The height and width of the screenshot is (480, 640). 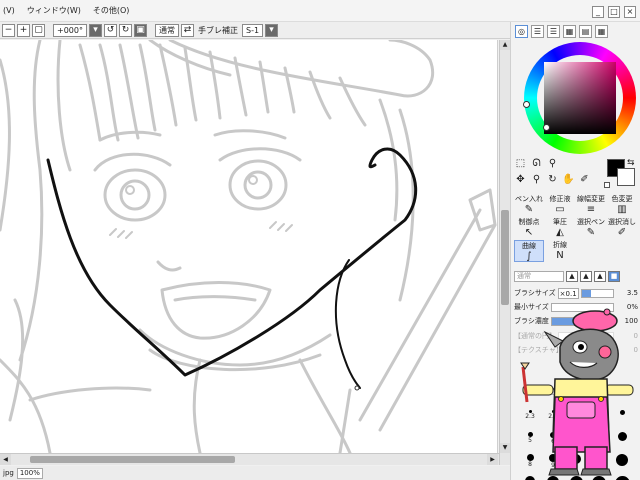 I want to click on zoom-in-icon: +, so click(x=23, y=30).